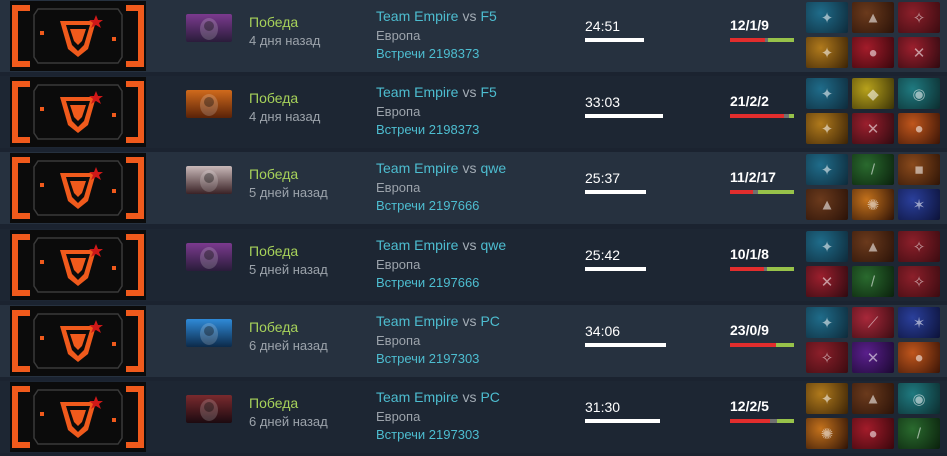 The height and width of the screenshot is (456, 947). What do you see at coordinates (749, 330) in the screenshot?
I see `kda-value: 23/0/9` at bounding box center [749, 330].